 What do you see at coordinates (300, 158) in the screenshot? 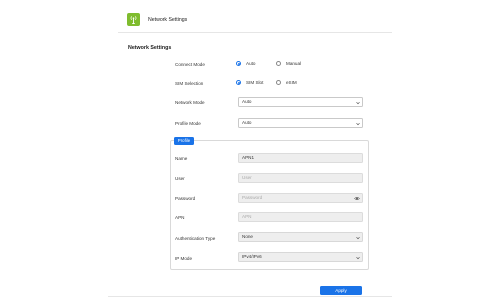
I see `profile-name-input: APN1` at bounding box center [300, 158].